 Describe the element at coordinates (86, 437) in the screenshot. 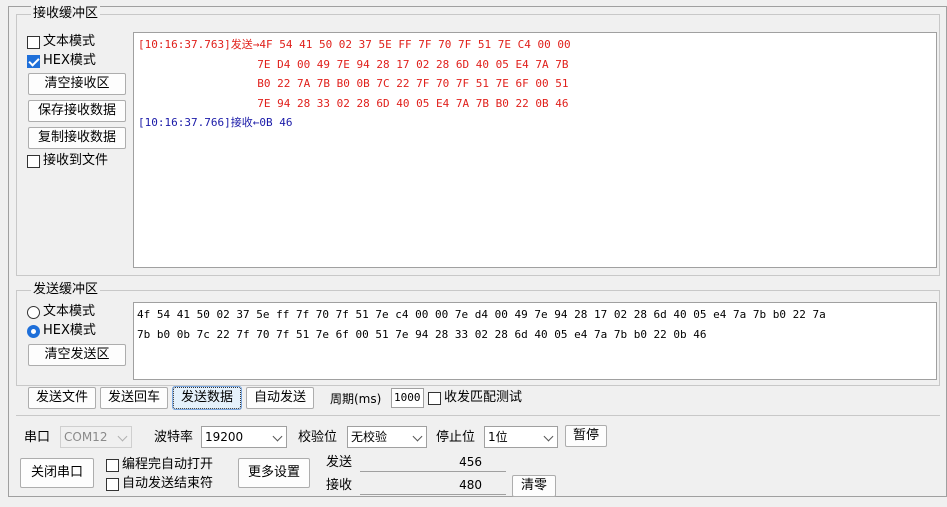

I see `port-value: COM12` at that location.